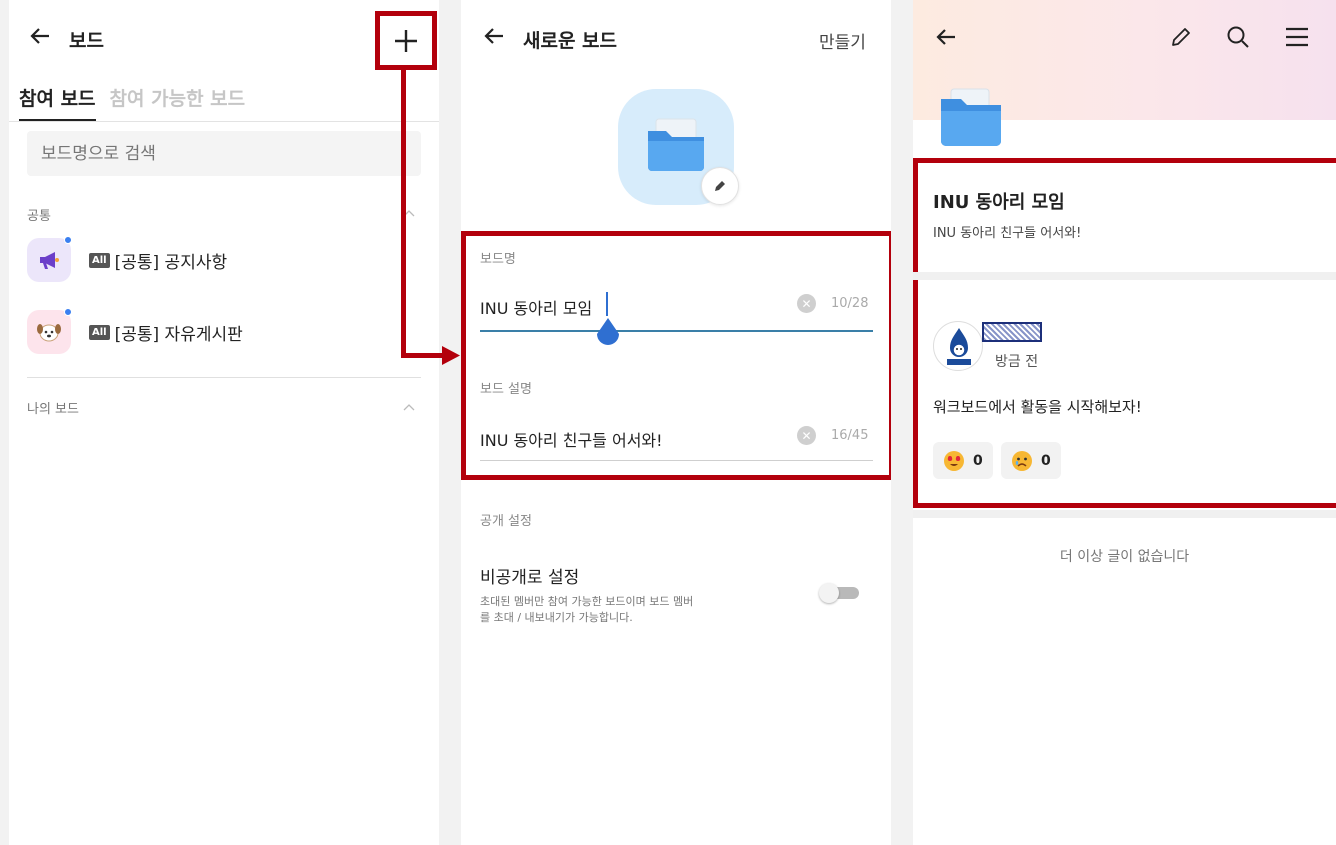 This screenshot has height=845, width=1336. What do you see at coordinates (224, 121) in the screenshot?
I see `tab-divider` at bounding box center [224, 121].